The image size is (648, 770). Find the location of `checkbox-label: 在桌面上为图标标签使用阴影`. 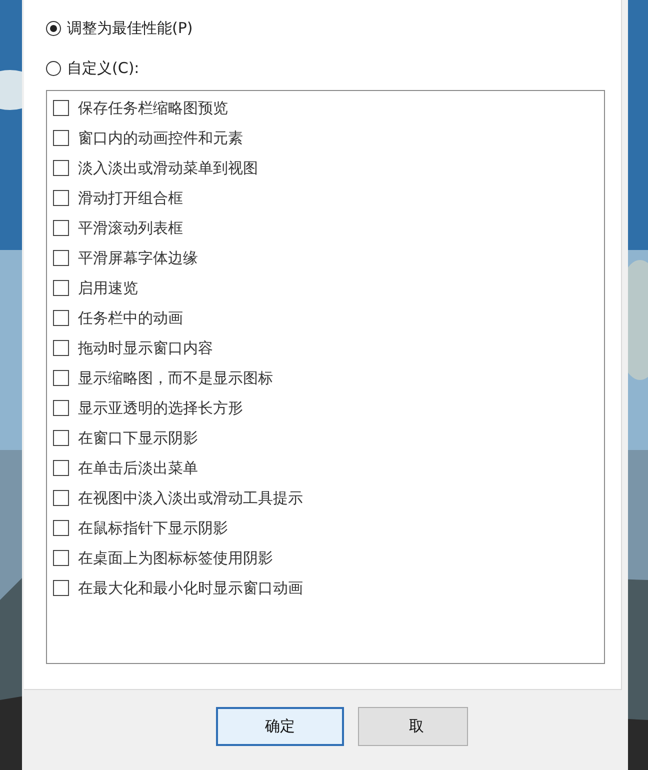

checkbox-label: 在桌面上为图标标签使用阴影 is located at coordinates (175, 558).